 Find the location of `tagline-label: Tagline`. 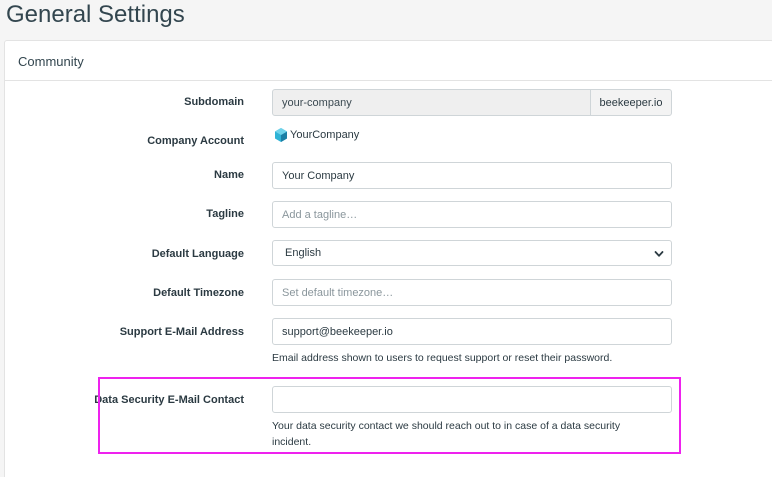

tagline-label: Tagline is located at coordinates (225, 214).